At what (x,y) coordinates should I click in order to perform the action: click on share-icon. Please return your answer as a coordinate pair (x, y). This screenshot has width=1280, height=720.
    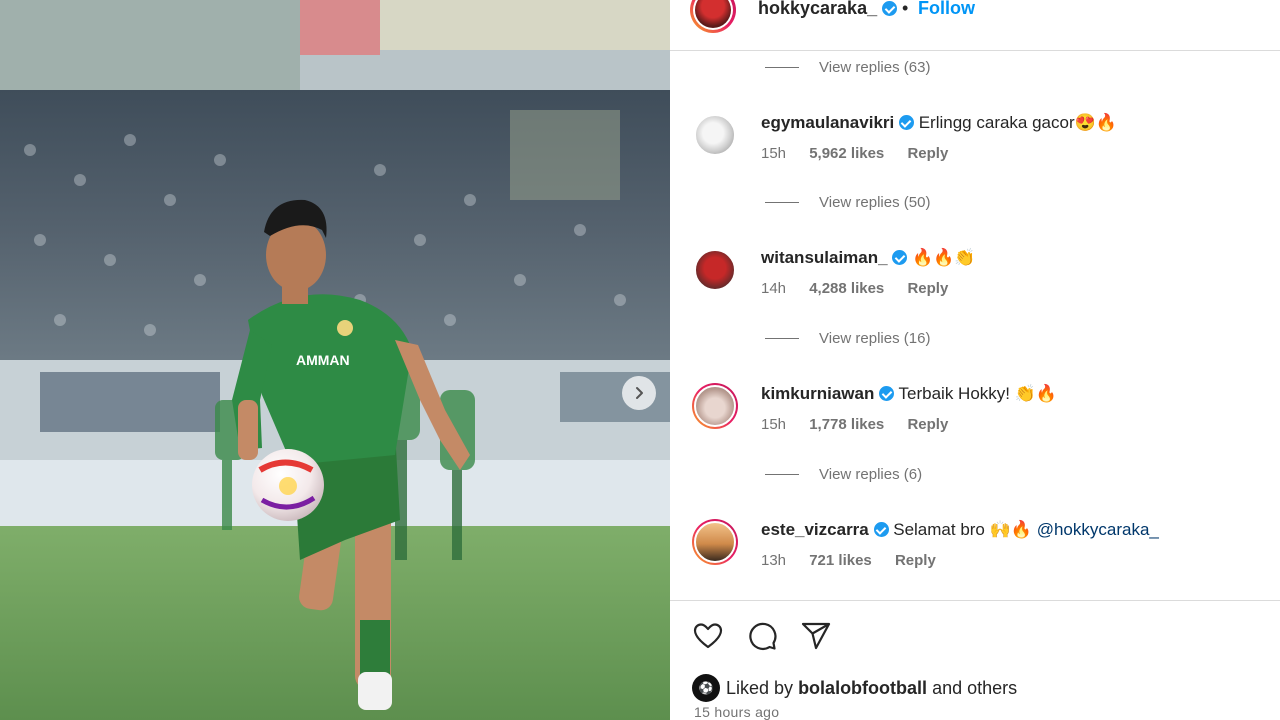
    Looking at the image, I should click on (816, 636).